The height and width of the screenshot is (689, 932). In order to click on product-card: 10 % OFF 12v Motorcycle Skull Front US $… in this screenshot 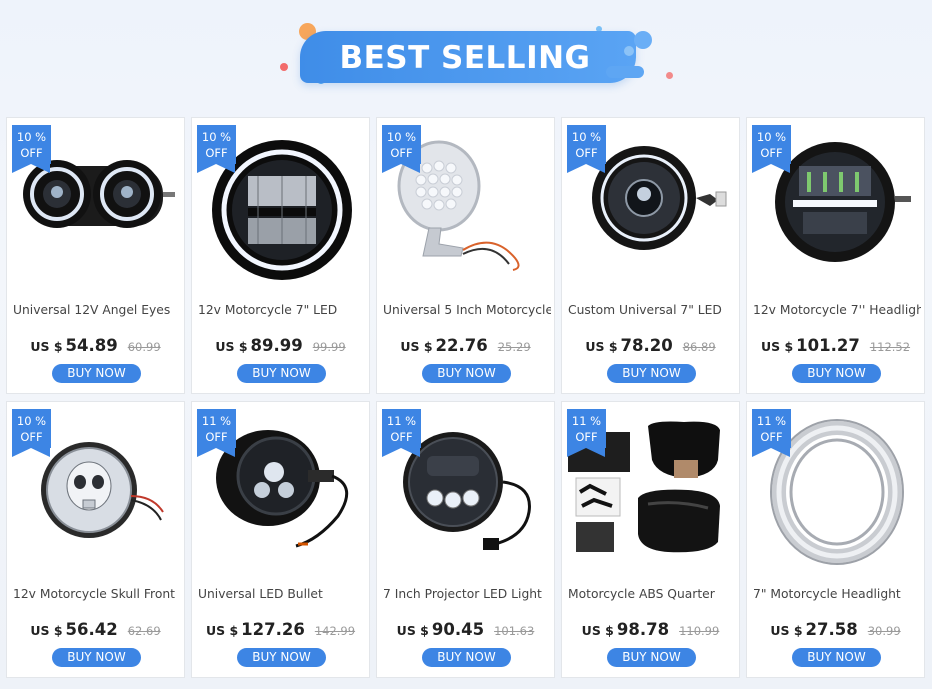, I will do `click(95, 539)`.